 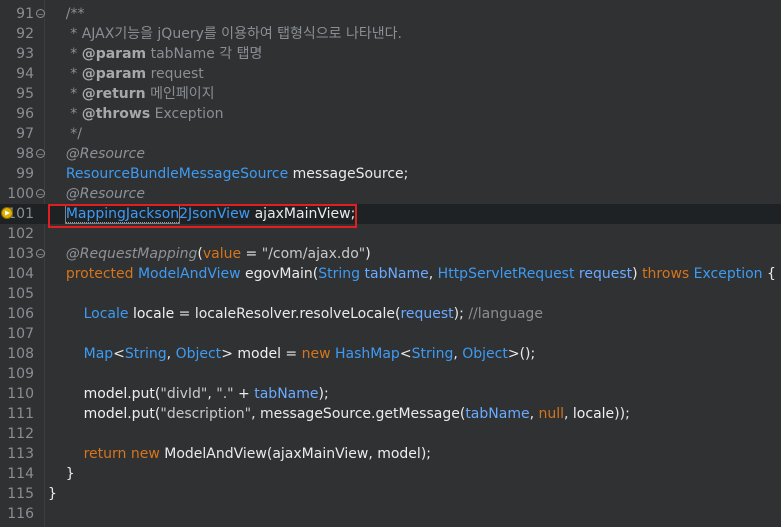 I want to click on code-text: * AJAX기능을 jQuery를 이용하여 탭형식으로 나타낸다., so click(x=225, y=34).